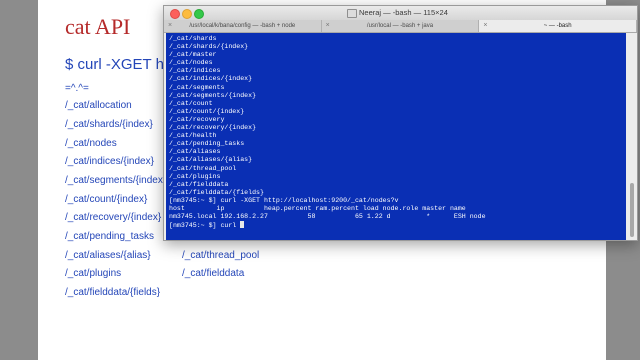 The image size is (640, 360). What do you see at coordinates (632, 210) in the screenshot?
I see `scrollbar-thumb` at bounding box center [632, 210].